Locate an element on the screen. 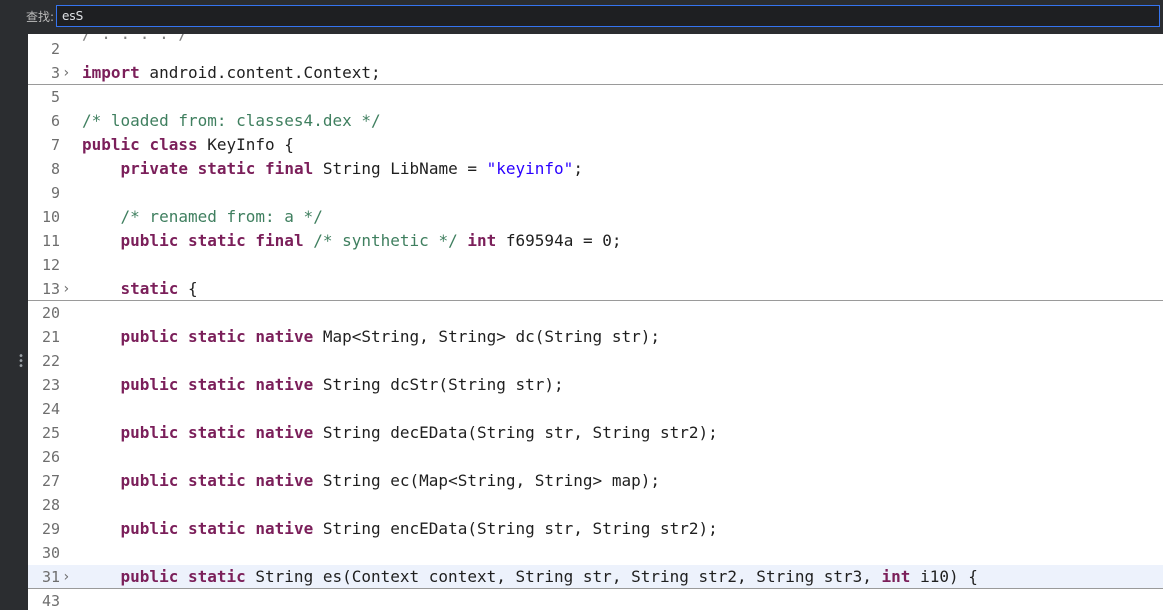  code-line: 5 is located at coordinates (595, 97).